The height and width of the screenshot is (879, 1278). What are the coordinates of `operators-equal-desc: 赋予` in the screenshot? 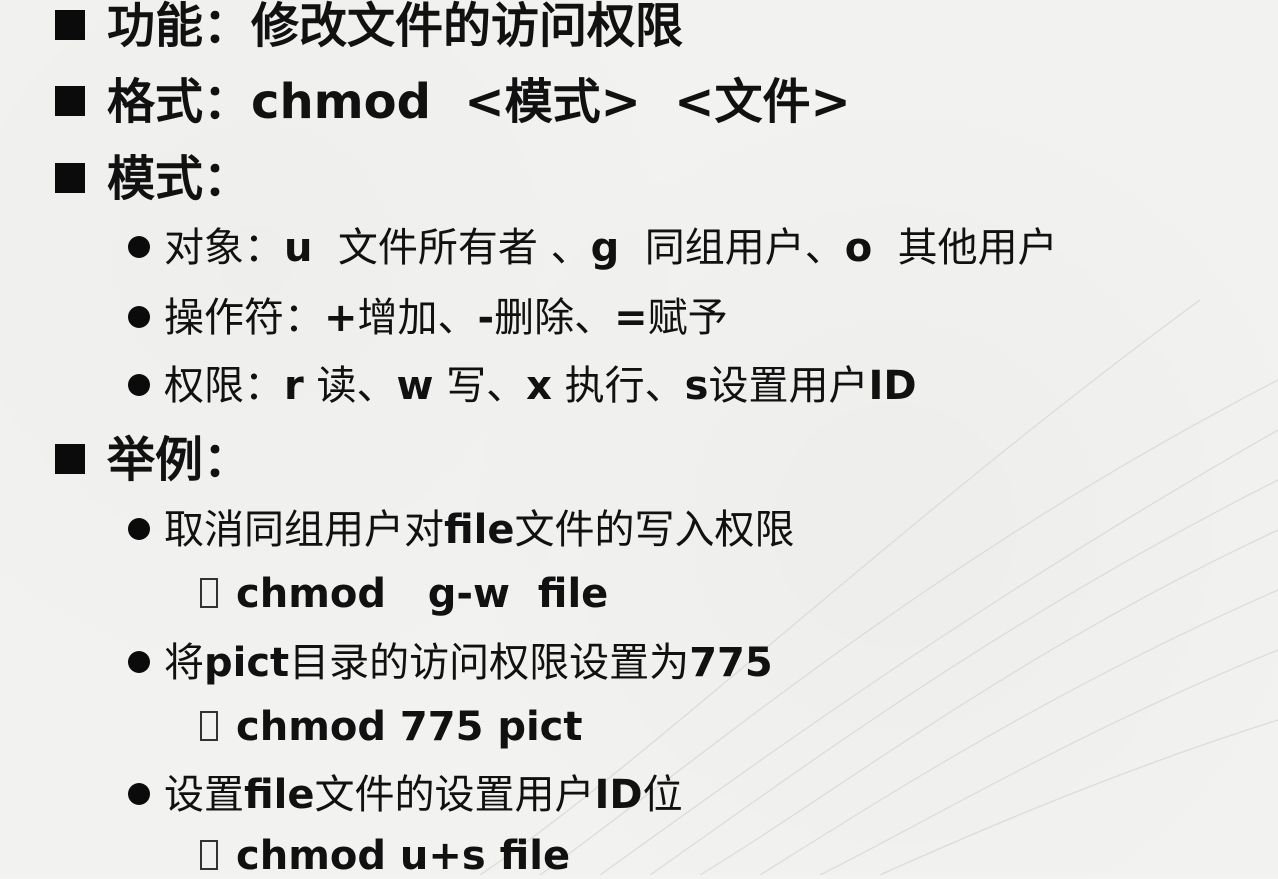 It's located at (687, 318).